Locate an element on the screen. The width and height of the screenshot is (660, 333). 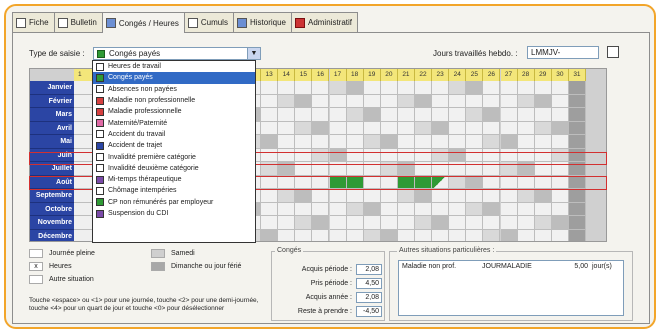
tab-cumuls: Cumuls is located at coordinates (208, 22).